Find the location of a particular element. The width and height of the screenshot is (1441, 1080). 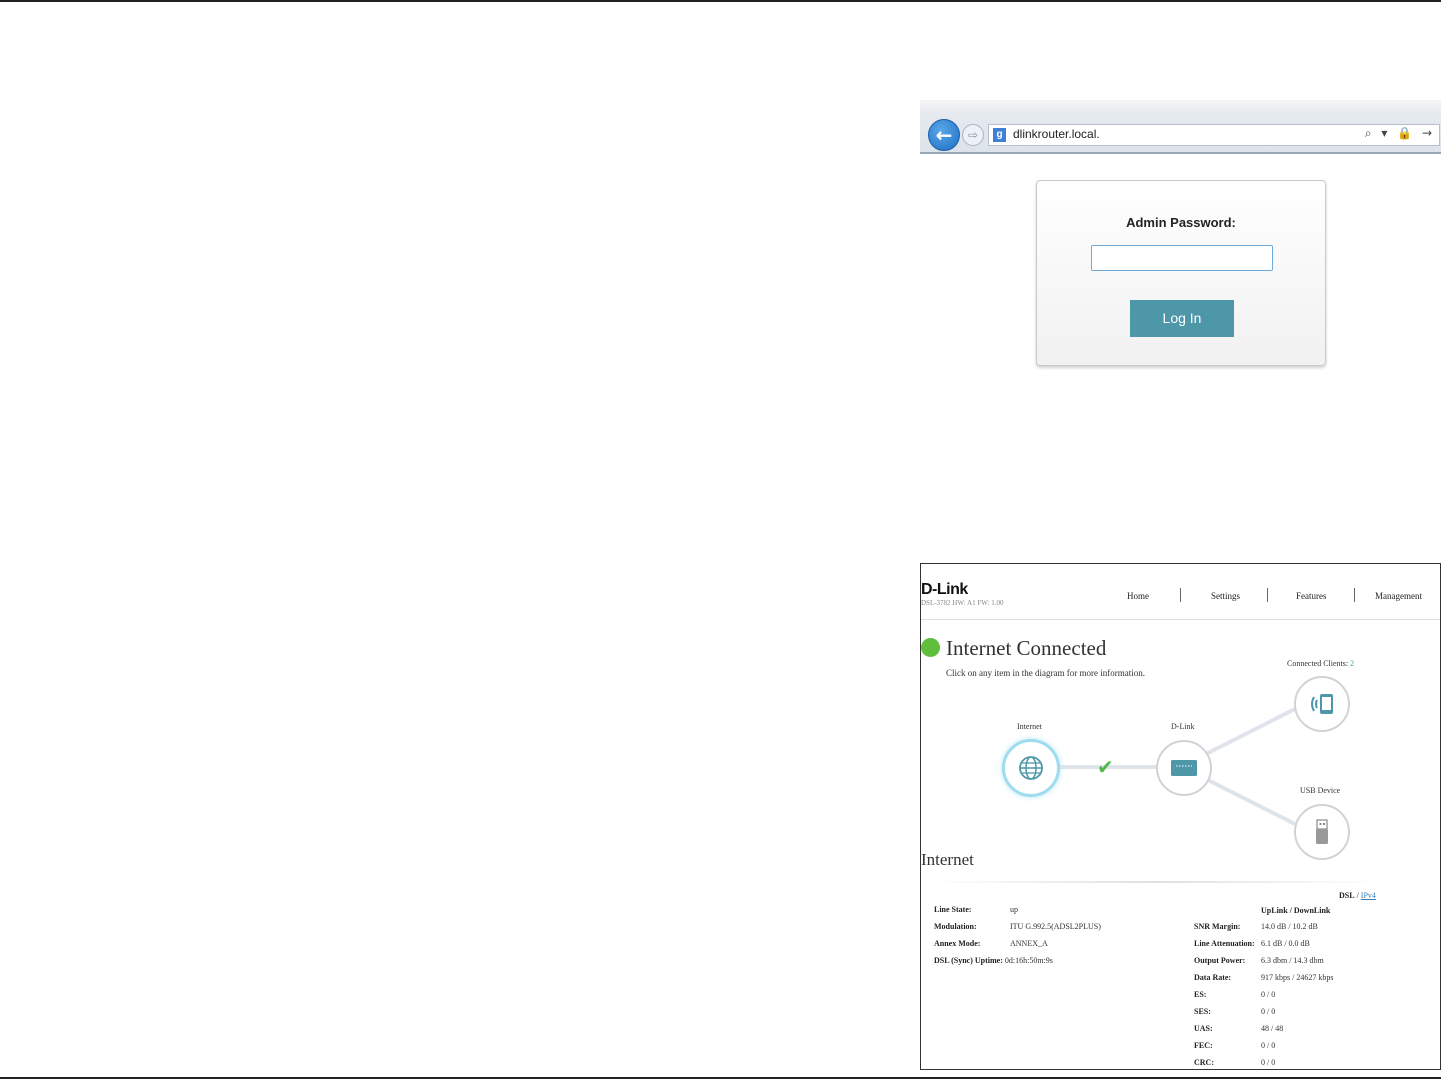

top-rule is located at coordinates (720, 1).